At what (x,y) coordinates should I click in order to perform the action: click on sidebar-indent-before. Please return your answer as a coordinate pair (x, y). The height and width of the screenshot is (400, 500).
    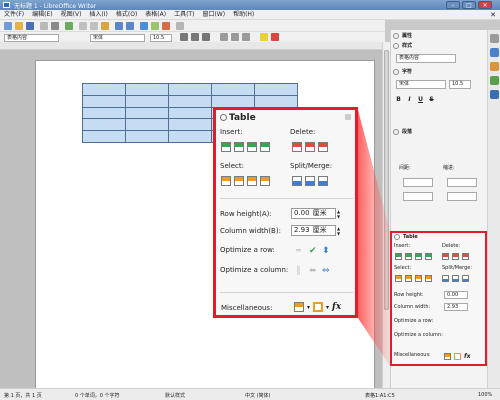
    Looking at the image, I should click on (462, 182).